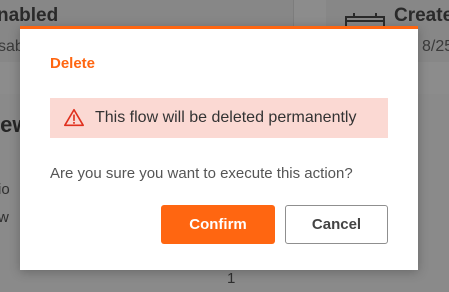 Image resolution: width=449 pixels, height=292 pixels. What do you see at coordinates (231, 278) in the screenshot?
I see `background-page-number: 1` at bounding box center [231, 278].